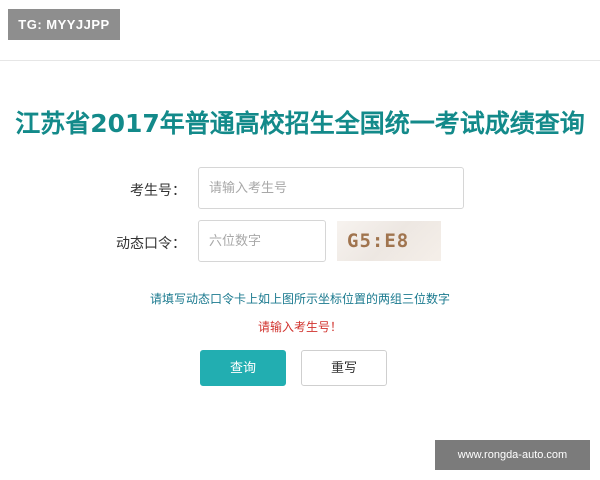 The width and height of the screenshot is (600, 480). I want to click on captcha-image: G5:E8, so click(389, 241).